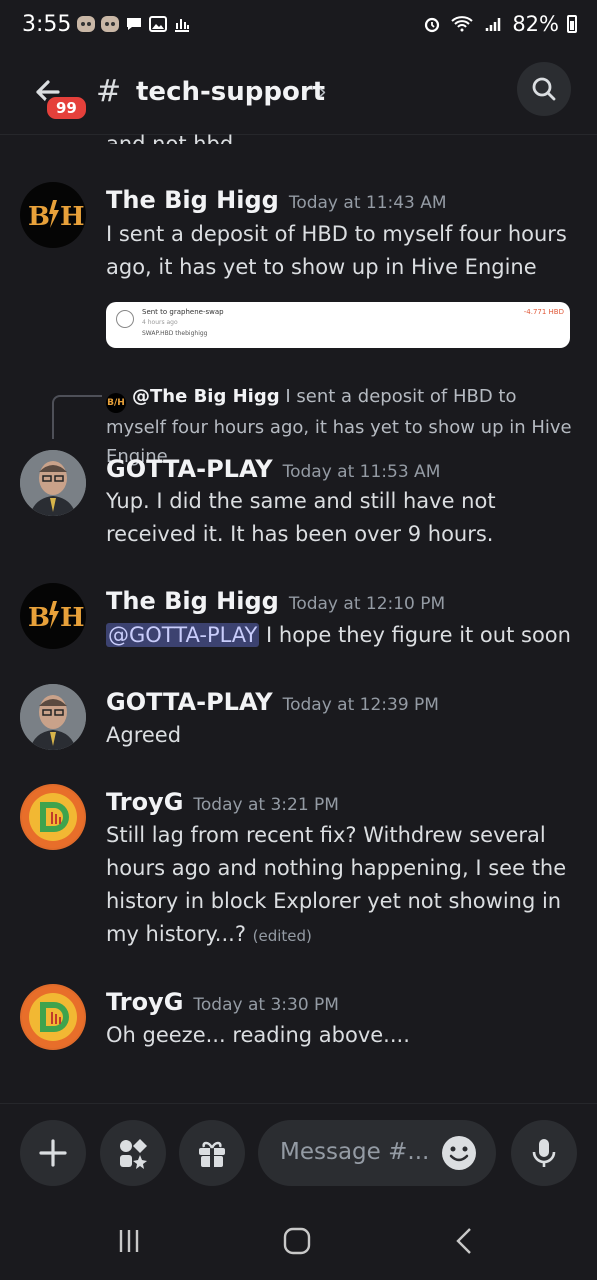  Describe the element at coordinates (206, 396) in the screenshot. I see `reply-author: @The Big Higg` at that location.